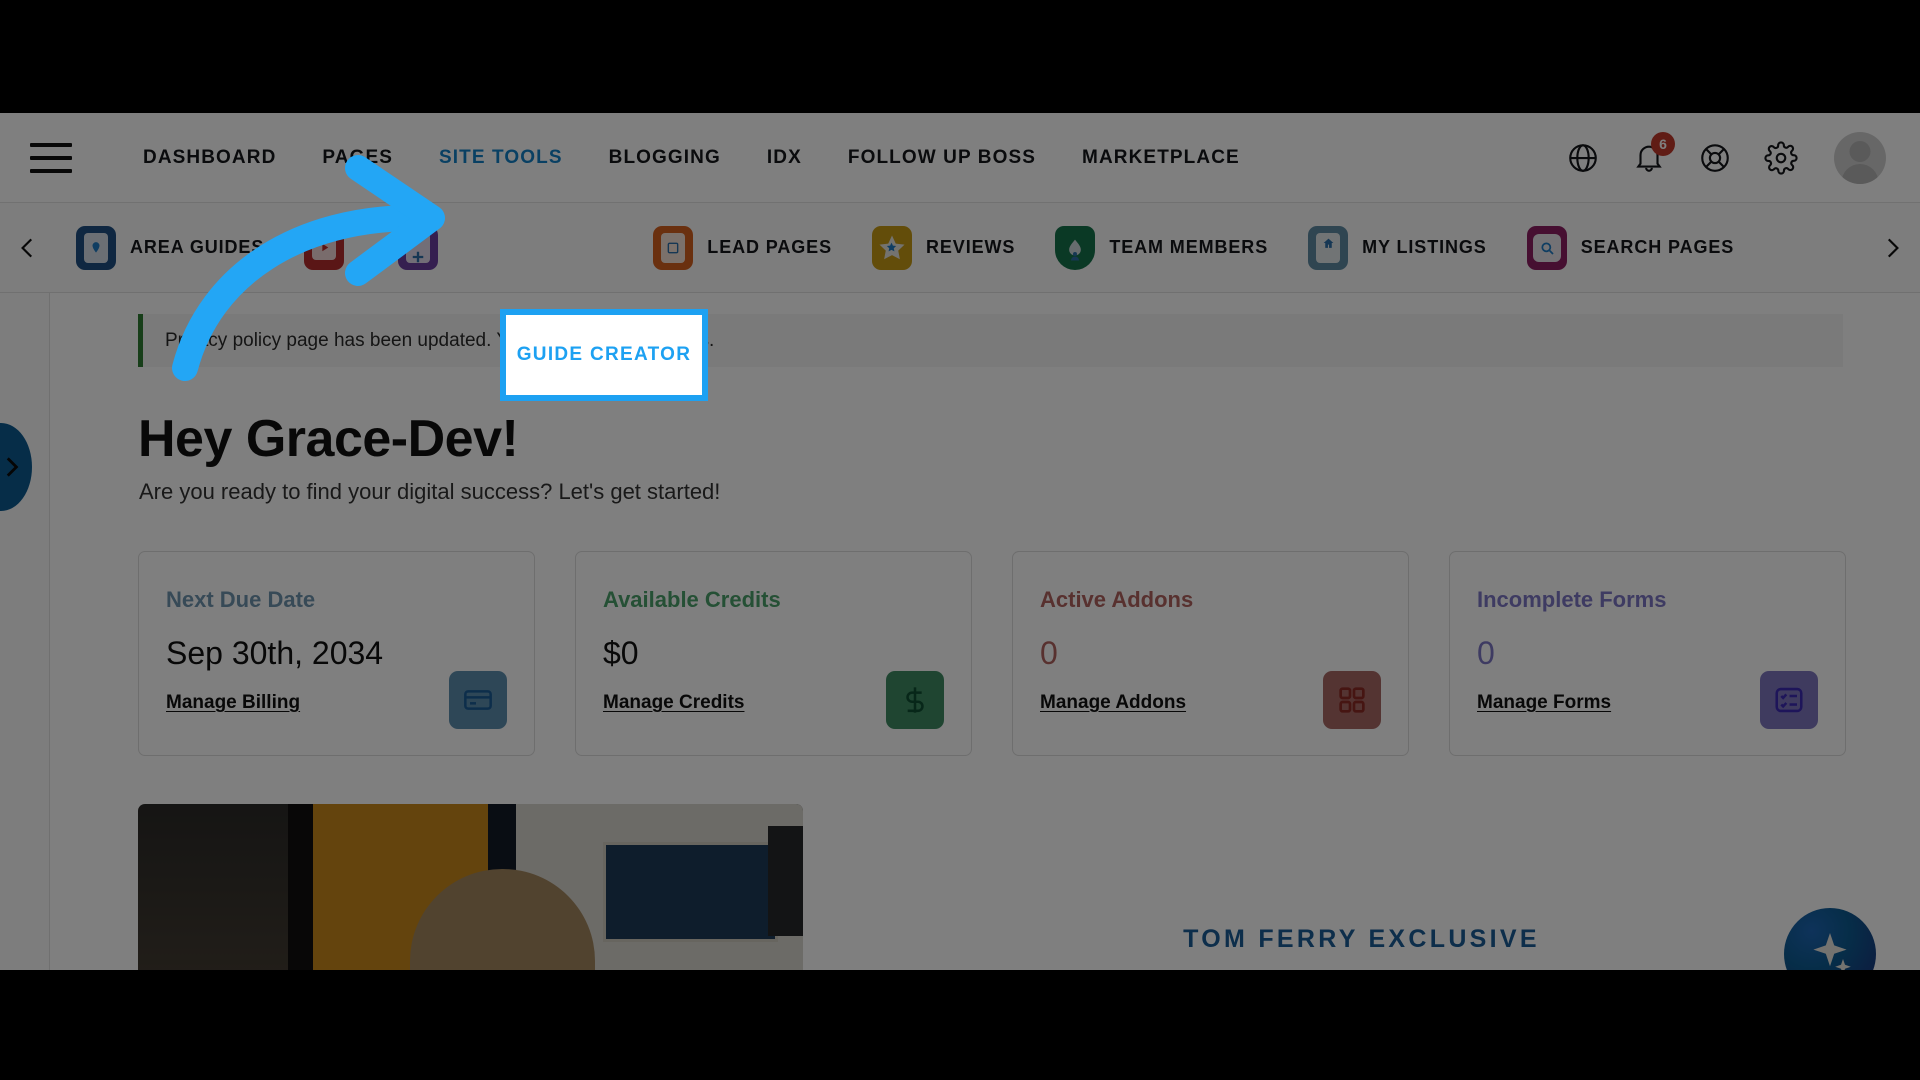 Image resolution: width=1920 pixels, height=1080 pixels. Describe the element at coordinates (1663, 143) in the screenshot. I see `notification-count-badge: 6` at that location.